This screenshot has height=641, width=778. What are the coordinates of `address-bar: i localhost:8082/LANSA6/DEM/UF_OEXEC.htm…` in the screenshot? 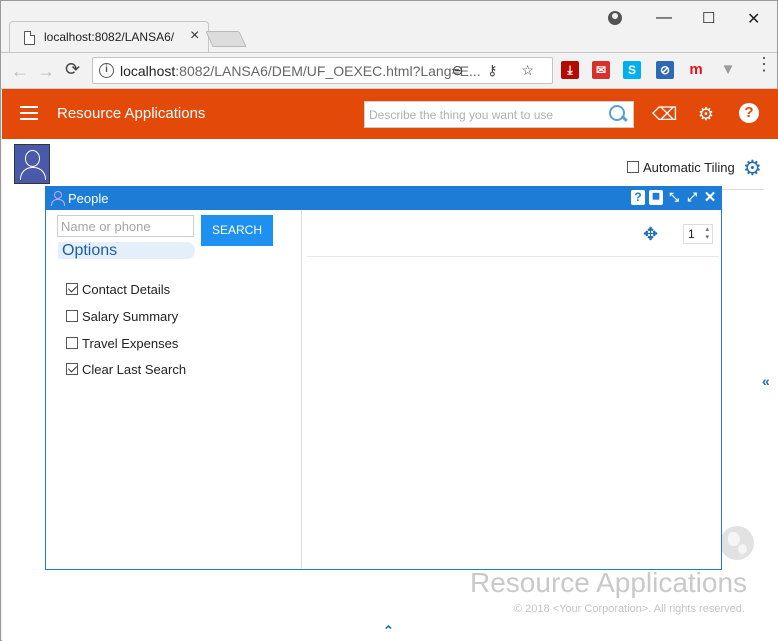 It's located at (322, 70).